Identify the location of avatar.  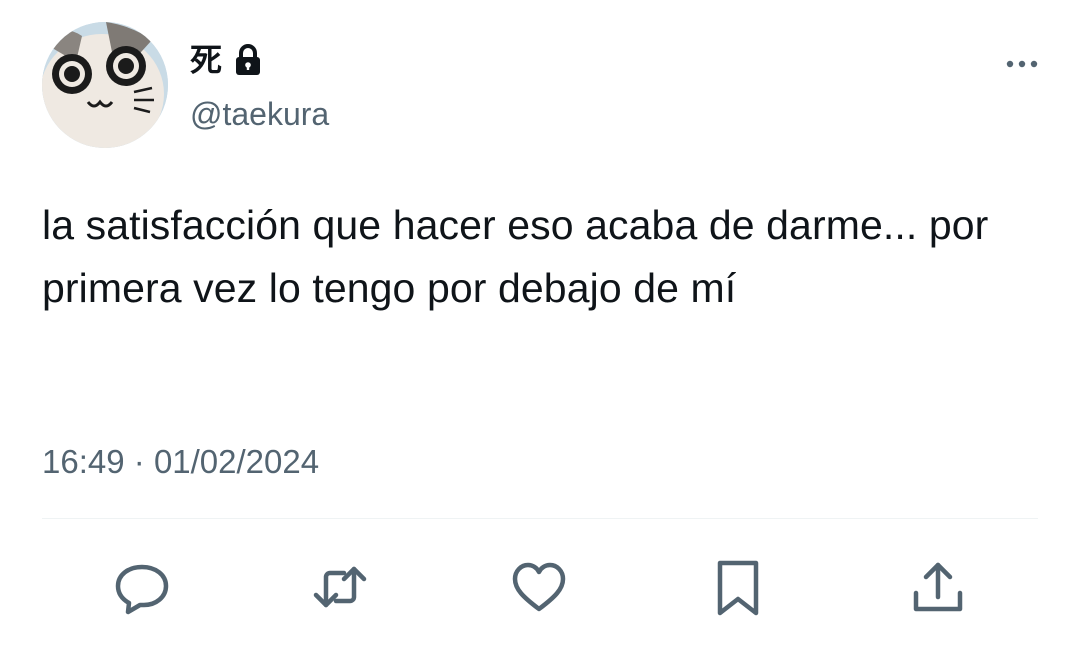
(105, 85).